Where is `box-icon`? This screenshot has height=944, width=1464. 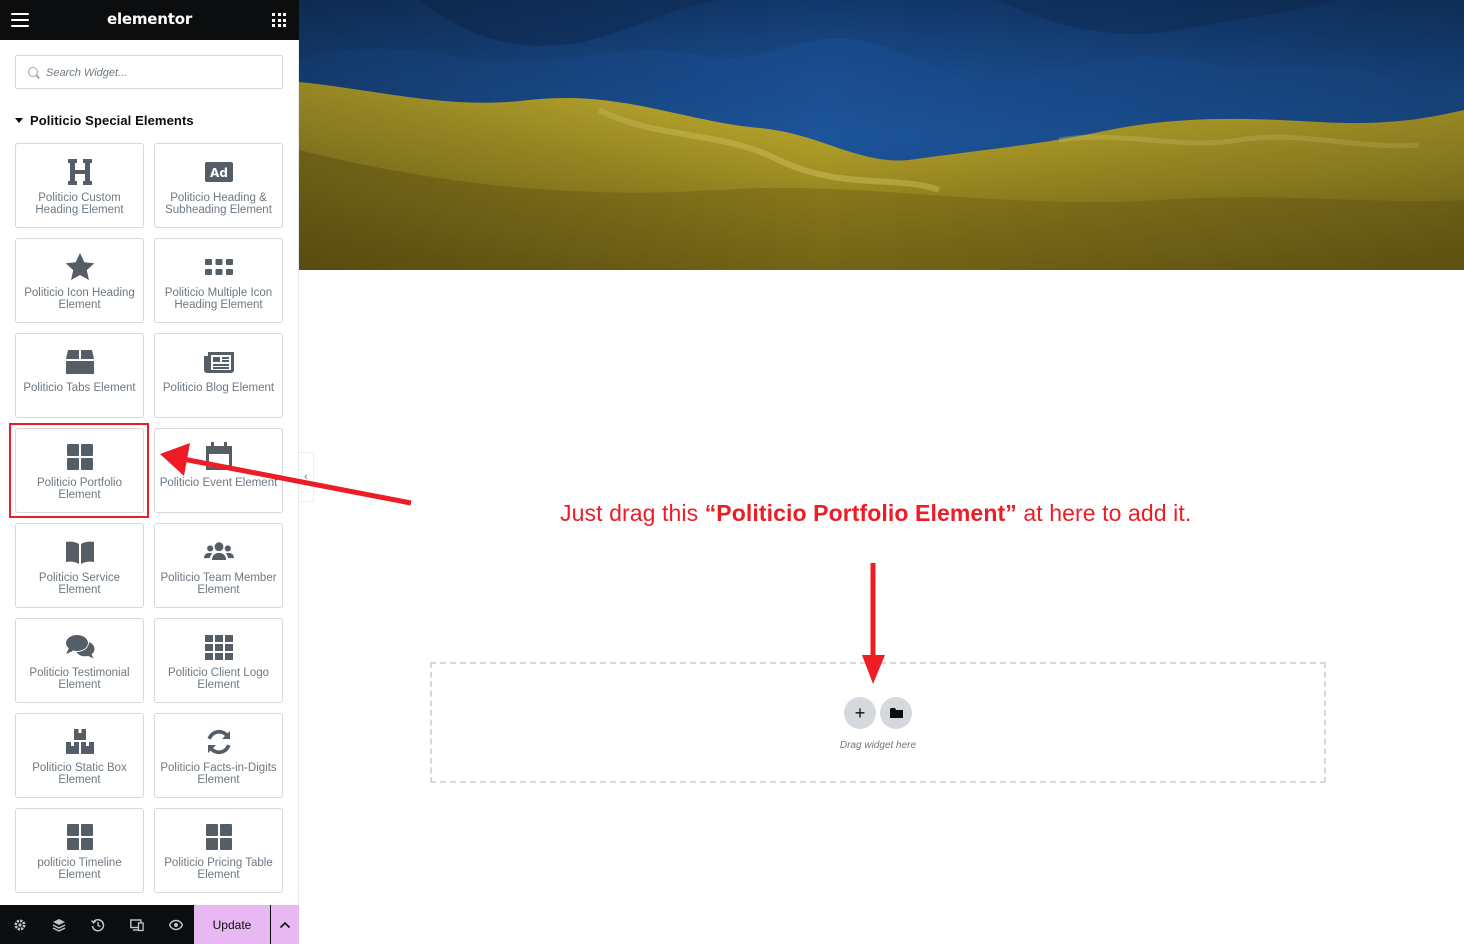 box-icon is located at coordinates (80, 362).